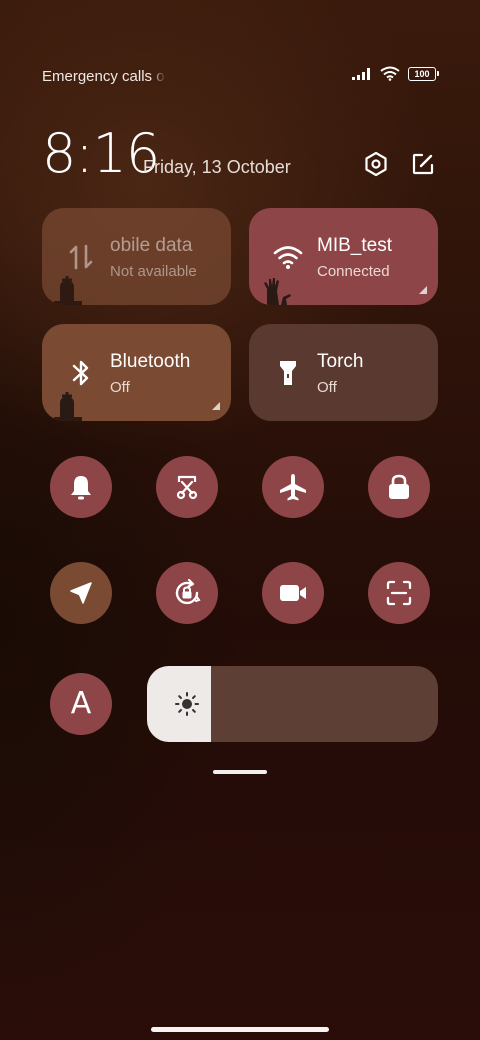 The width and height of the screenshot is (480, 1040). I want to click on airplane-mode-toggle, so click(293, 487).